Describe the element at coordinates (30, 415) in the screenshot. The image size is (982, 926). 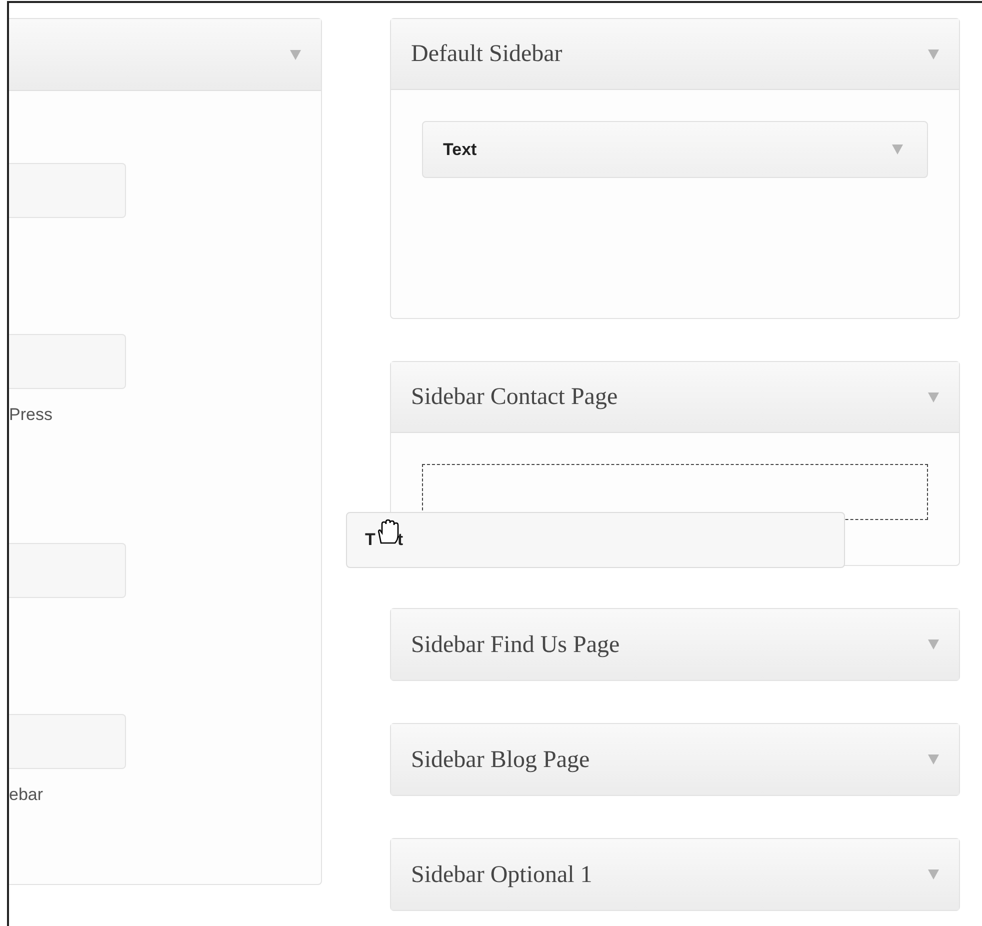
I see `widget-description: Press` at that location.